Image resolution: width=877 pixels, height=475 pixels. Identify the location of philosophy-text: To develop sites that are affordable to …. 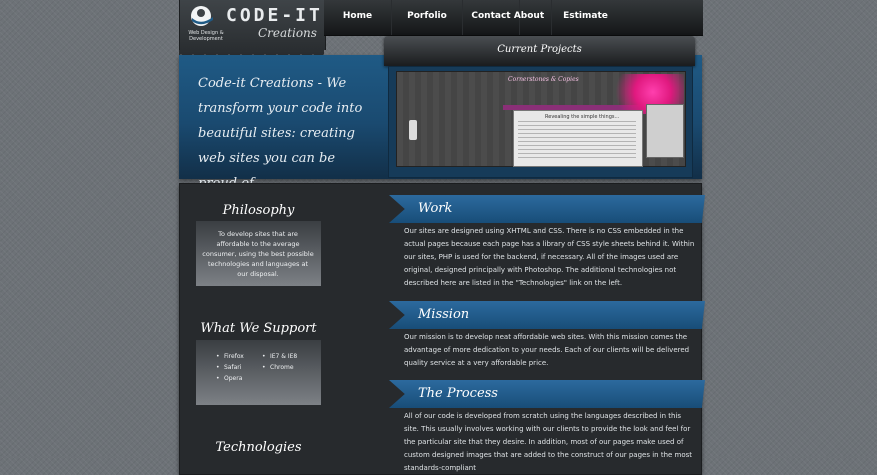
(258, 254).